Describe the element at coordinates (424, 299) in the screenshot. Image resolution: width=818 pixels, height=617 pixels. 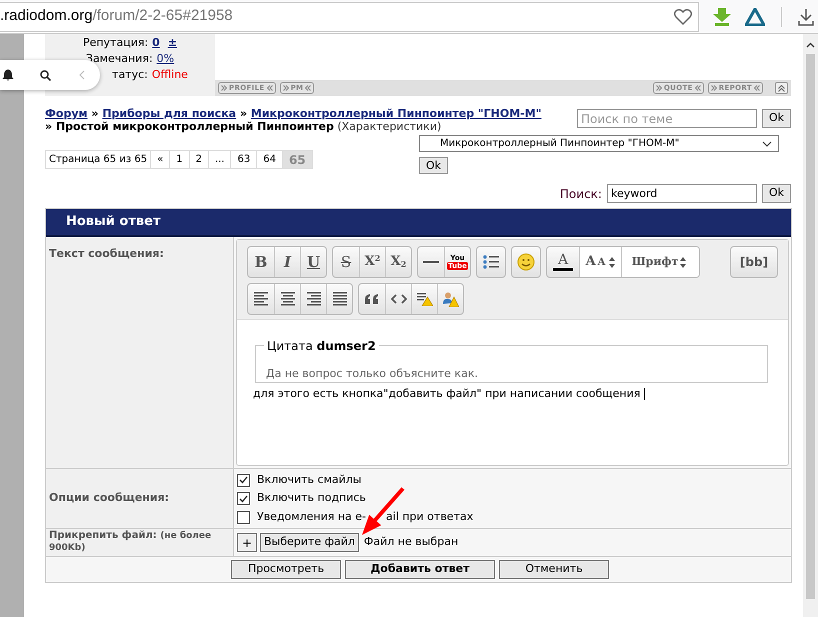
I see `warning-text-icon` at that location.